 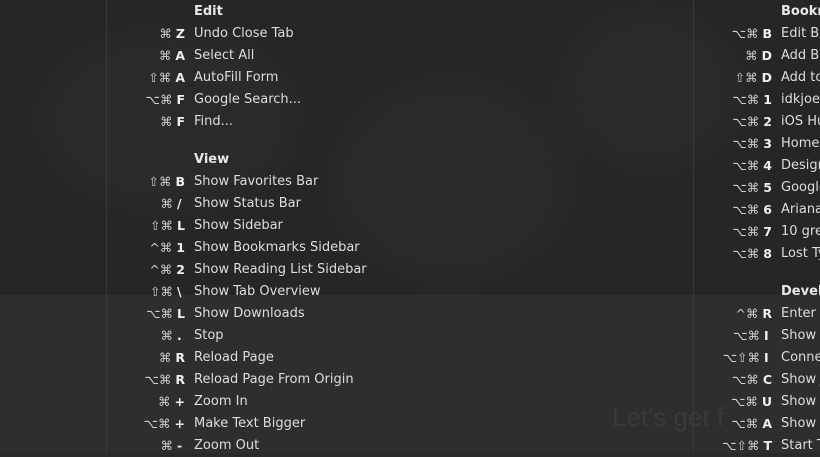 I want to click on shortcut-keys: ^⌘ R, so click(x=753, y=314).